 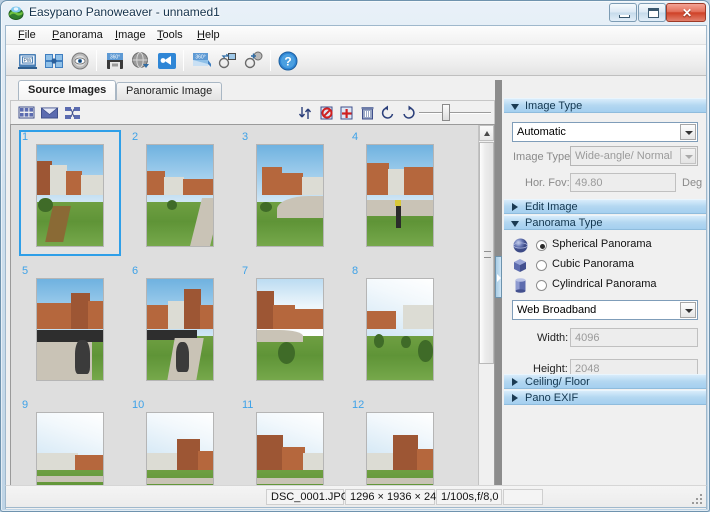 I want to click on thumbnail-zoom-slider, so click(x=455, y=112).